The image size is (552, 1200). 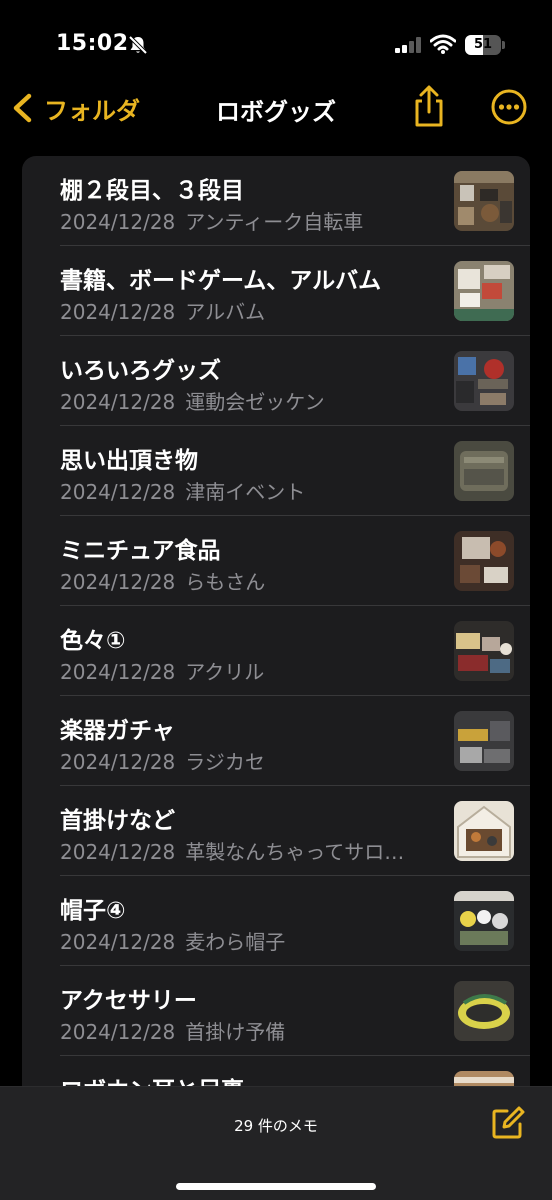 What do you see at coordinates (140, 371) in the screenshot?
I see `note-title: いろいろグッズ` at bounding box center [140, 371].